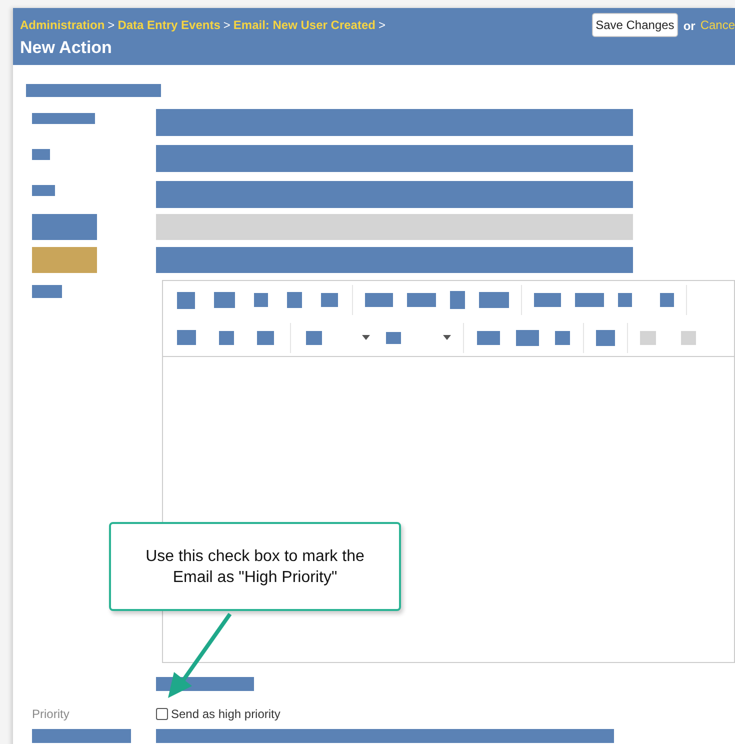 The width and height of the screenshot is (735, 744). I want to click on breadcrumb-link: Administration, so click(62, 25).